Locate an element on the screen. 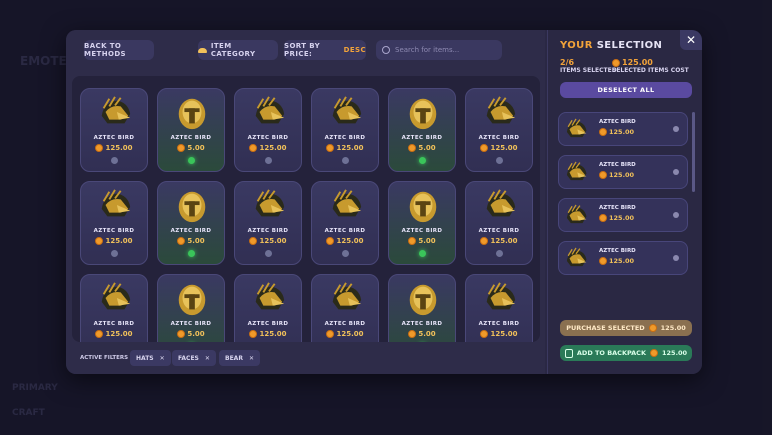  selected-cost-value-wrap: 125.00 is located at coordinates (650, 62).